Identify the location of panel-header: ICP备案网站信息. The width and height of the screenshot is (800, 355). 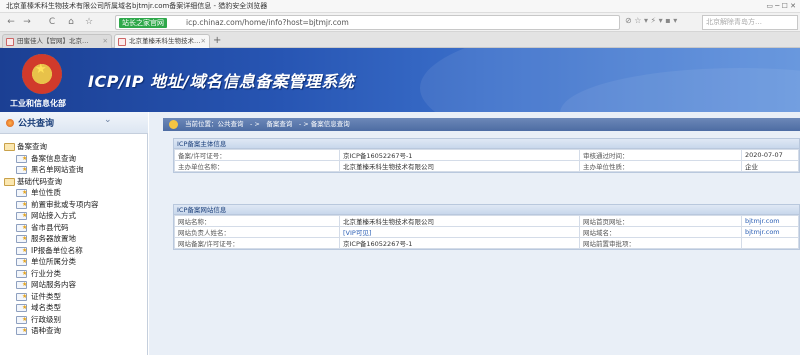
(486, 210).